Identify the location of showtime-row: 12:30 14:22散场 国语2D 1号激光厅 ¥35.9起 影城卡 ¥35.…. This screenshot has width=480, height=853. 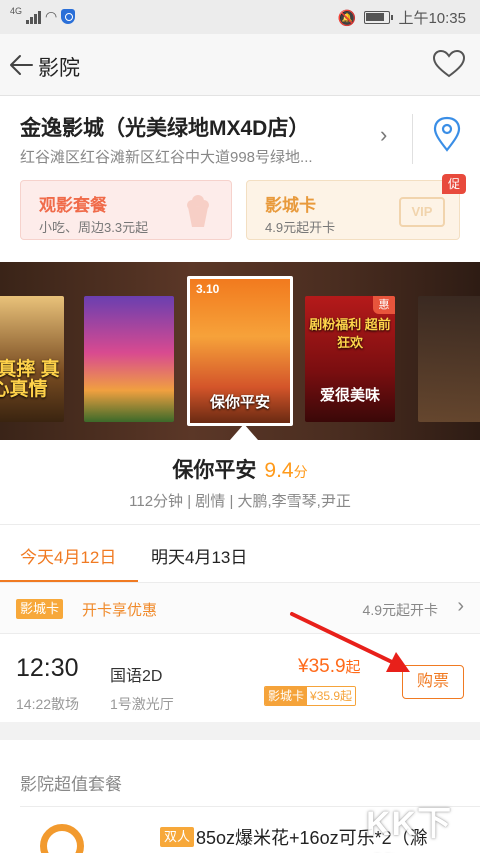
(240, 678).